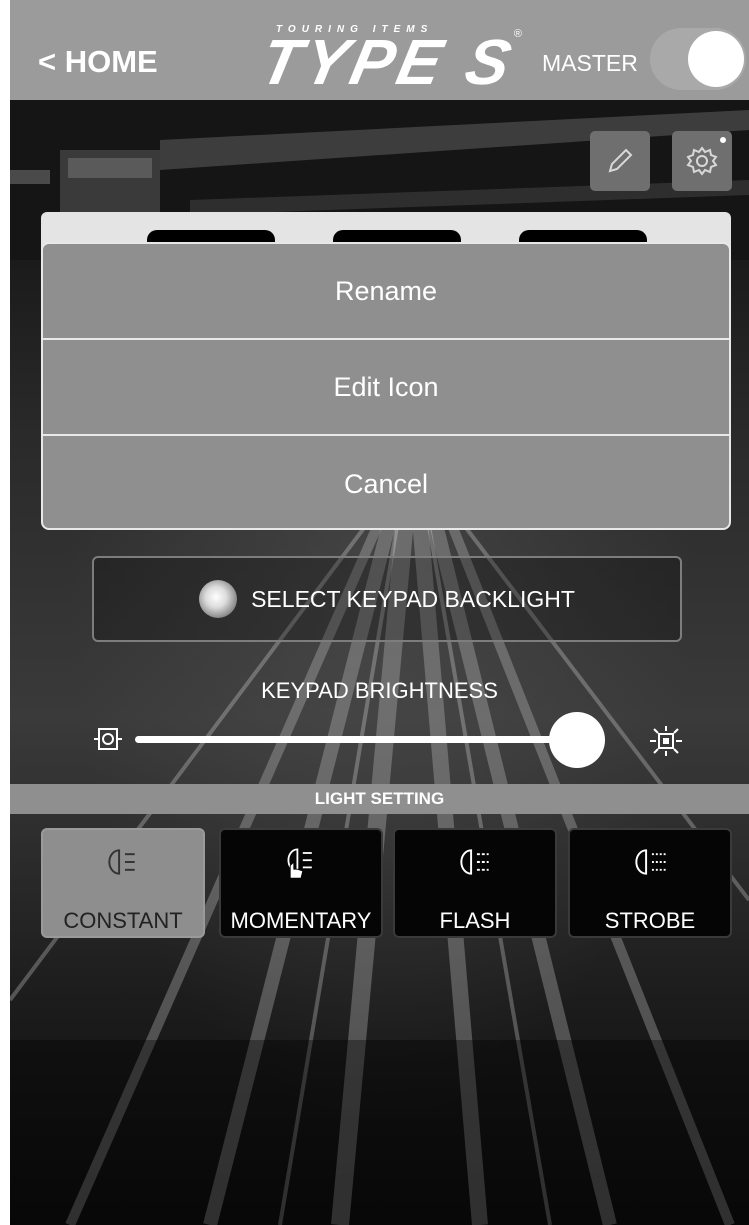 The image size is (749, 1225). I want to click on select-keypad-backlight-button: SELECT KEYPAD BACKLIGHT, so click(387, 599).